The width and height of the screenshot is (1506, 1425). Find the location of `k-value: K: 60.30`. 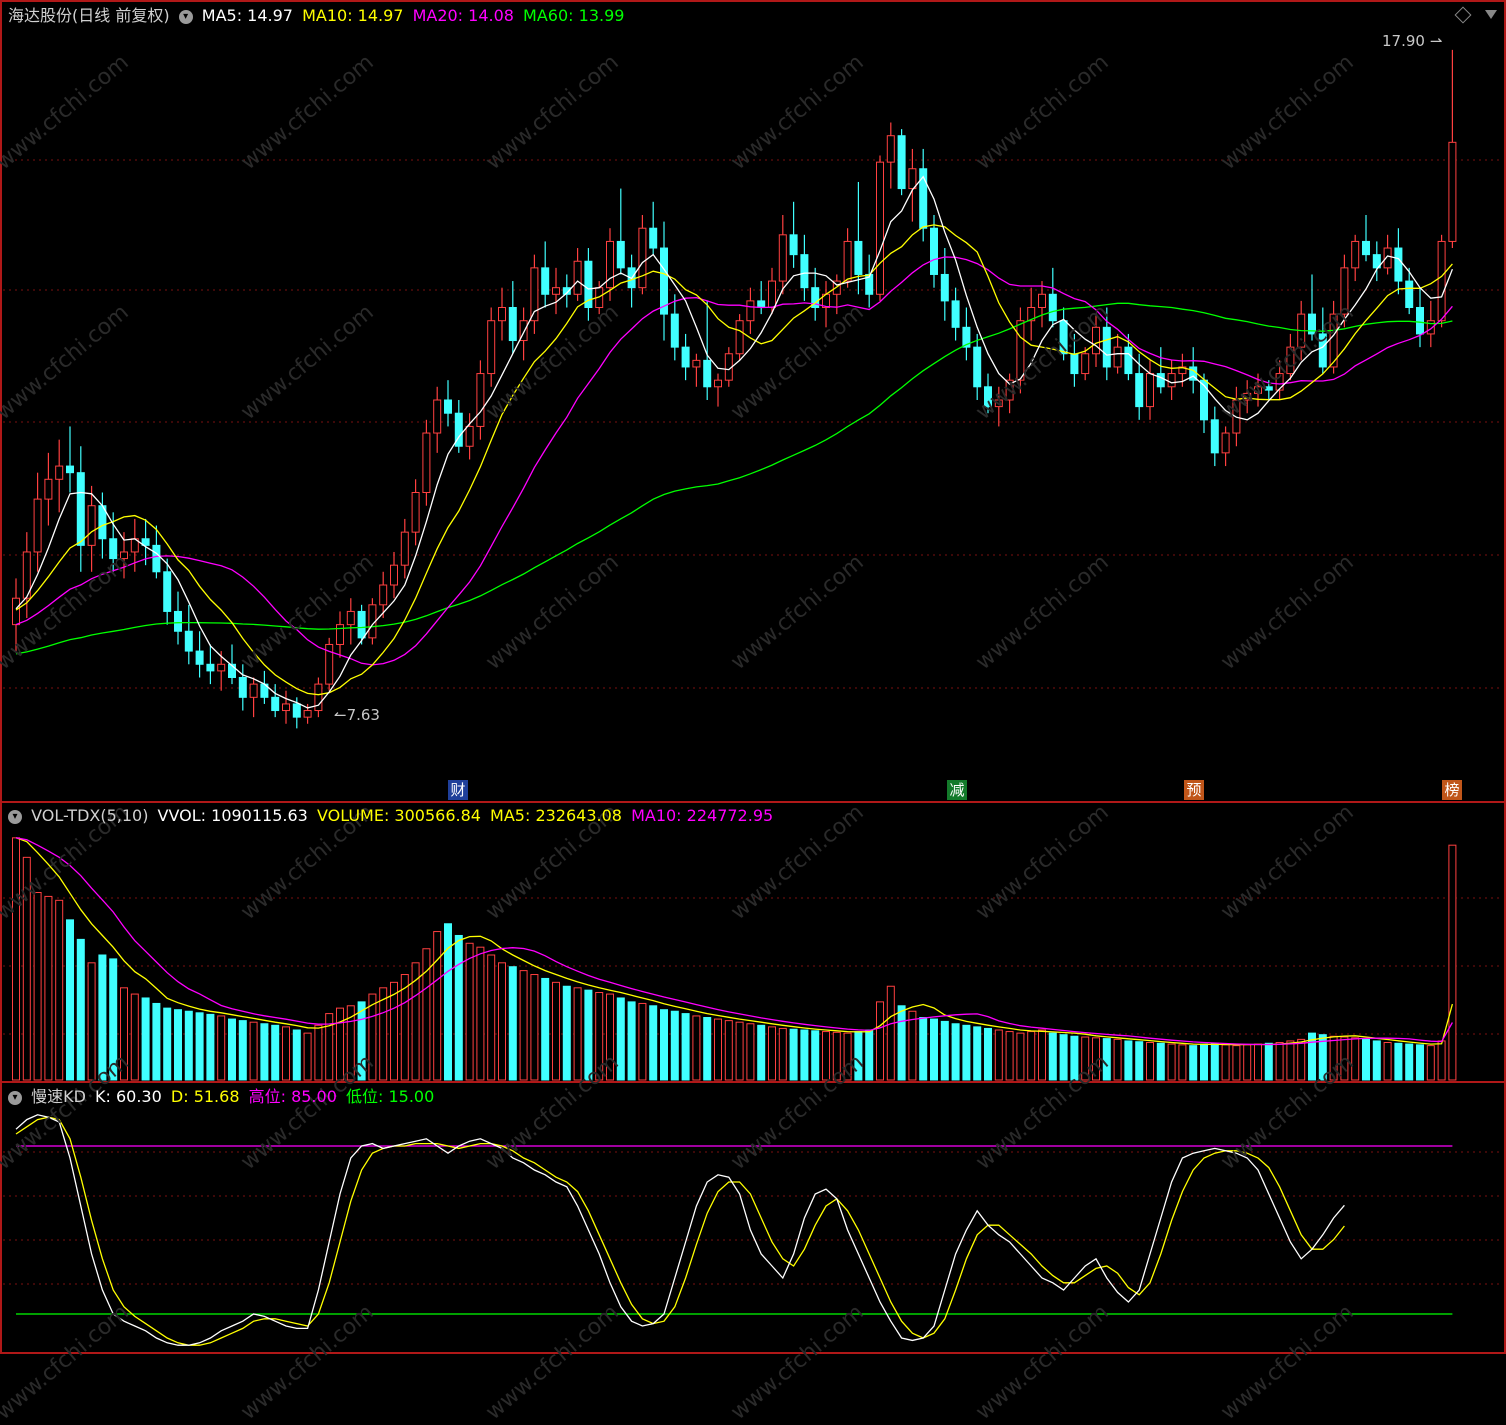

k-value: K: 60.30 is located at coordinates (128, 1096).